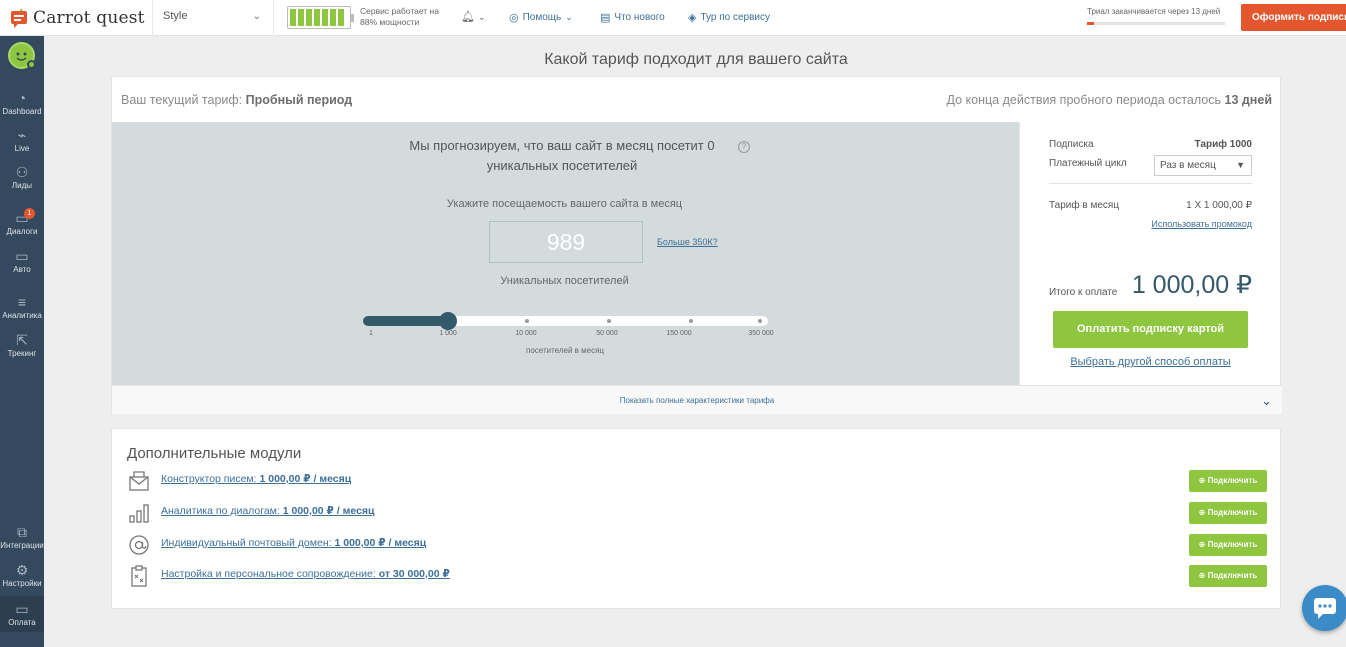 This screenshot has height=647, width=1346. What do you see at coordinates (175, 16) in the screenshot?
I see `project-name: Style` at bounding box center [175, 16].